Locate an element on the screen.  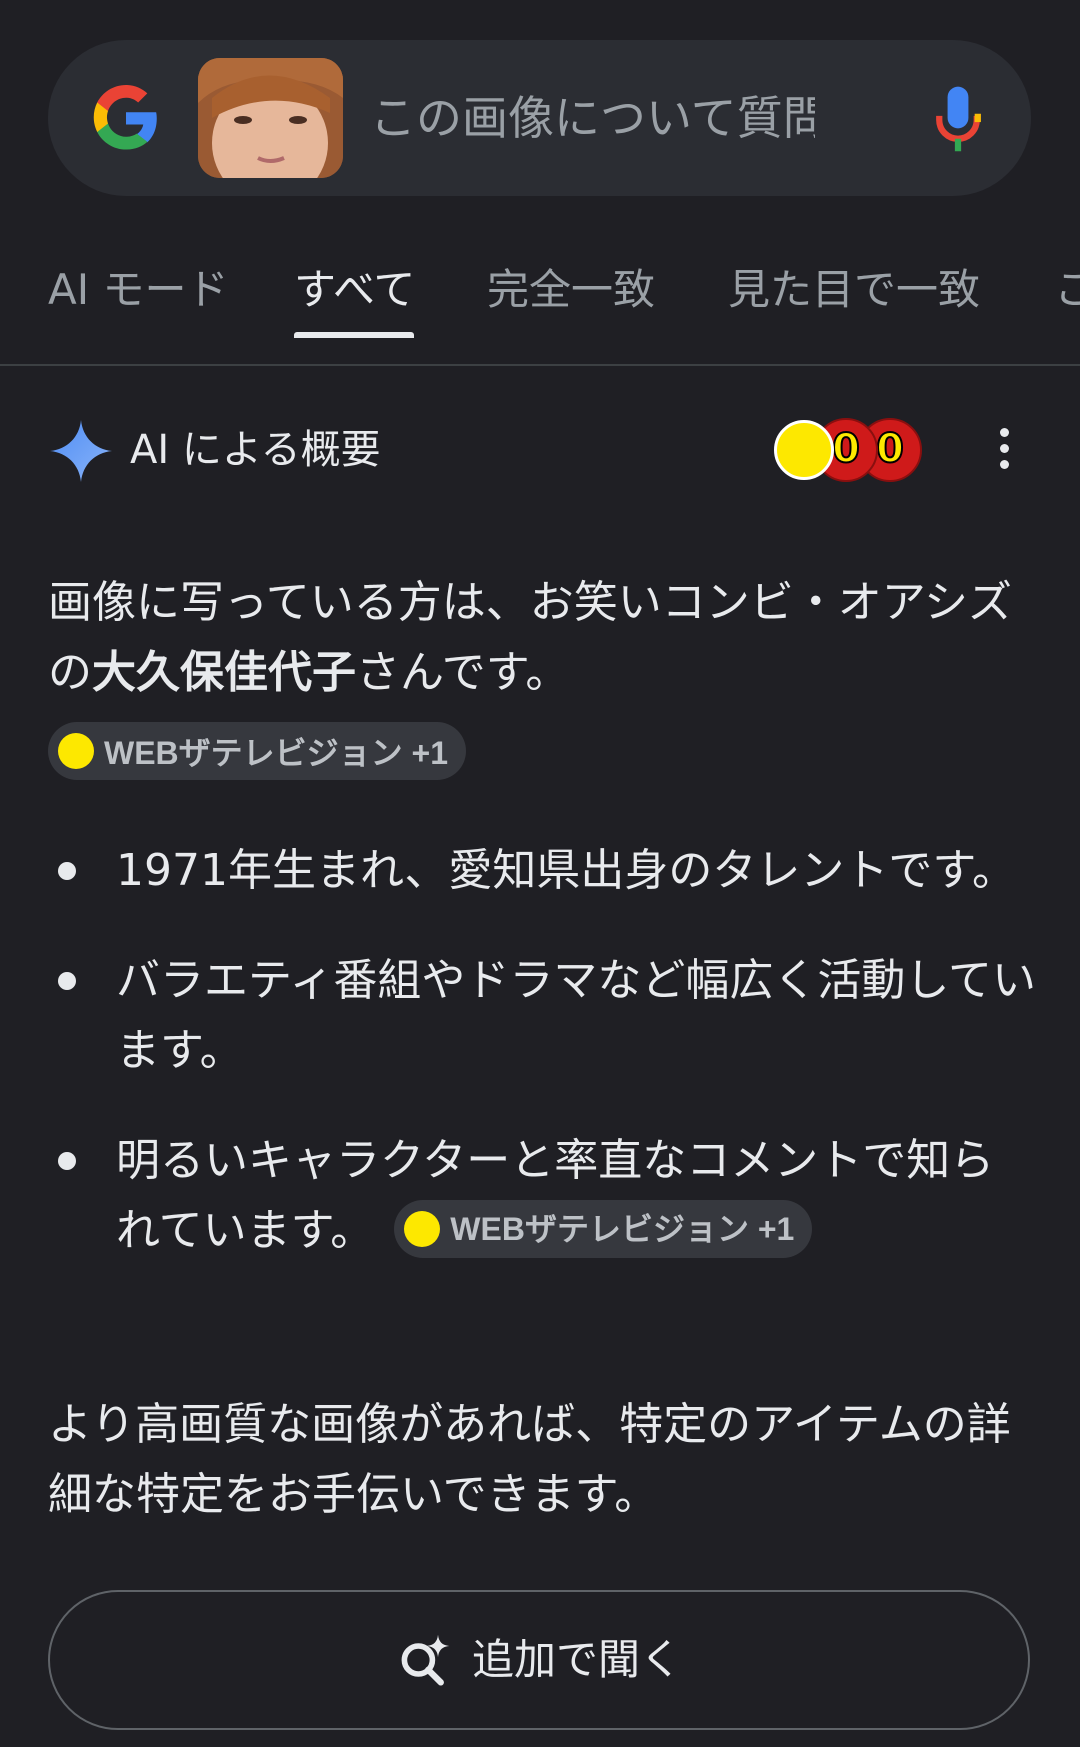
list-item: バラエティ番組やドラマなど幅広く活動しています。 is located at coordinates (543, 1016).